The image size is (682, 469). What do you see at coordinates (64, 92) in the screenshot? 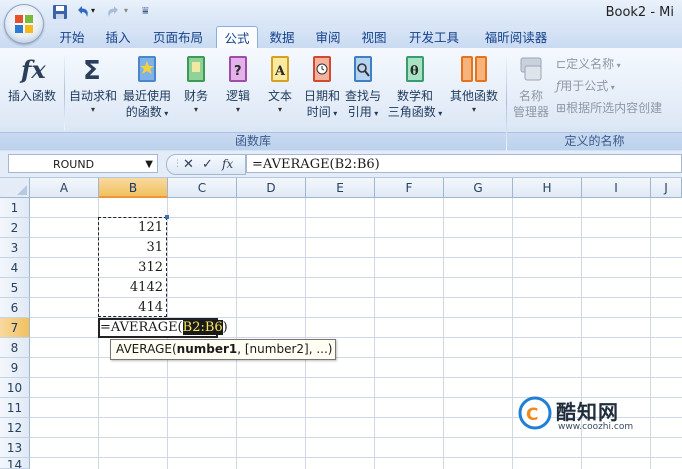
I see `ribbon-separator` at bounding box center [64, 92].